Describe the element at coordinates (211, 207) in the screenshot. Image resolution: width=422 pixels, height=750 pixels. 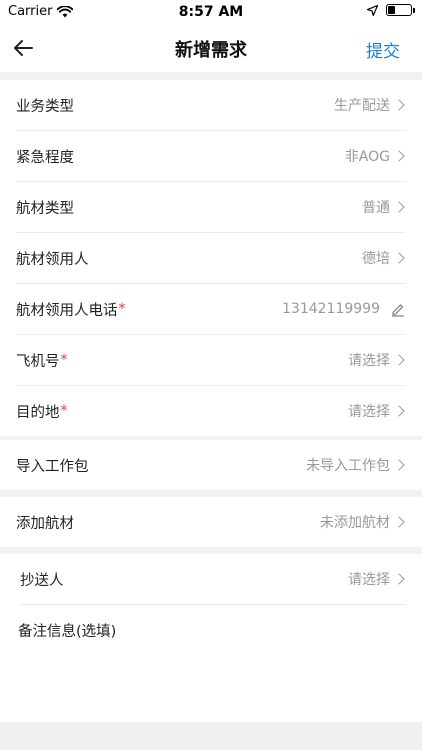
I see `material-type-row: 航材类型 普通` at that location.